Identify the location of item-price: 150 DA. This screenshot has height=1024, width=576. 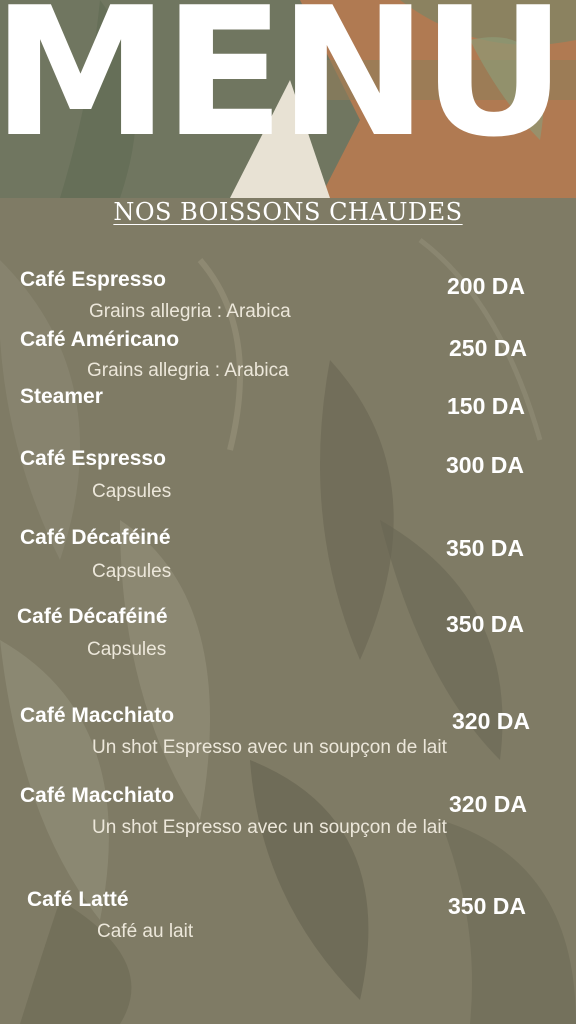
(486, 406).